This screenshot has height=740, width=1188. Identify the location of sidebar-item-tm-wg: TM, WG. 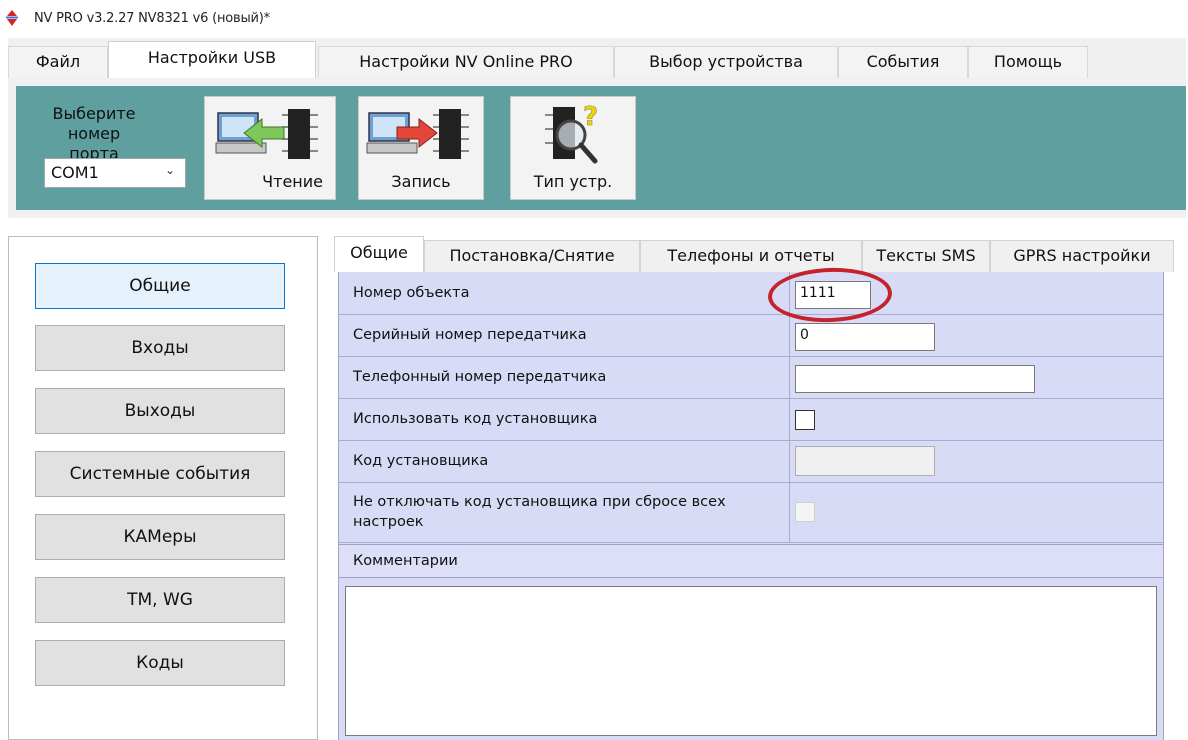
(160, 600).